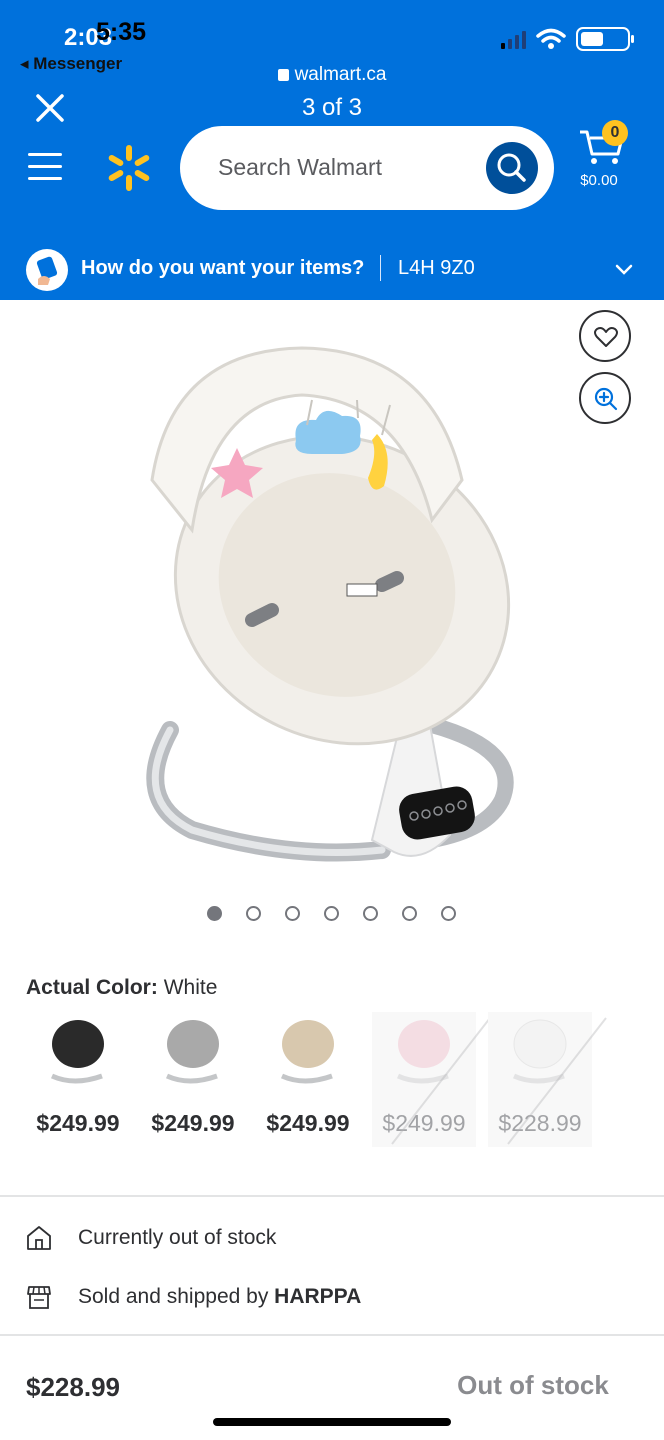  I want to click on color-label: Actual Color:, so click(92, 987).